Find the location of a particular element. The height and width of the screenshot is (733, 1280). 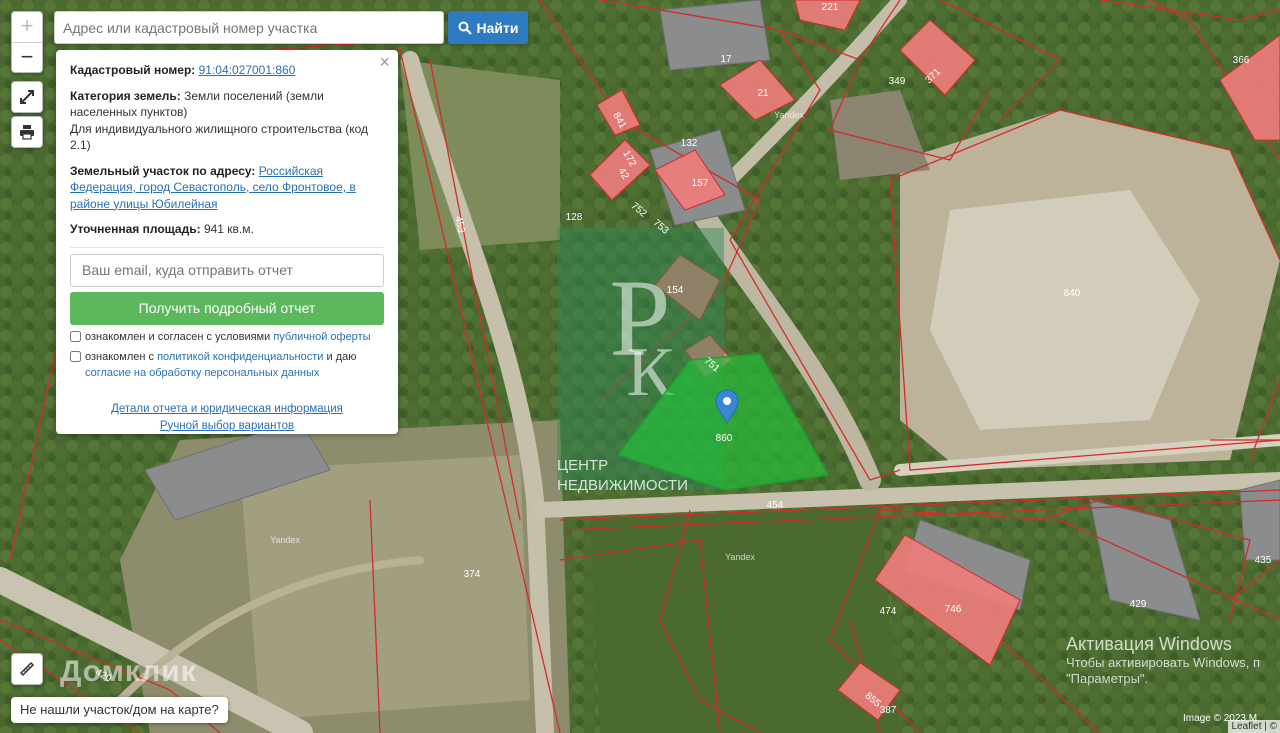

close-icon: × is located at coordinates (384, 61).